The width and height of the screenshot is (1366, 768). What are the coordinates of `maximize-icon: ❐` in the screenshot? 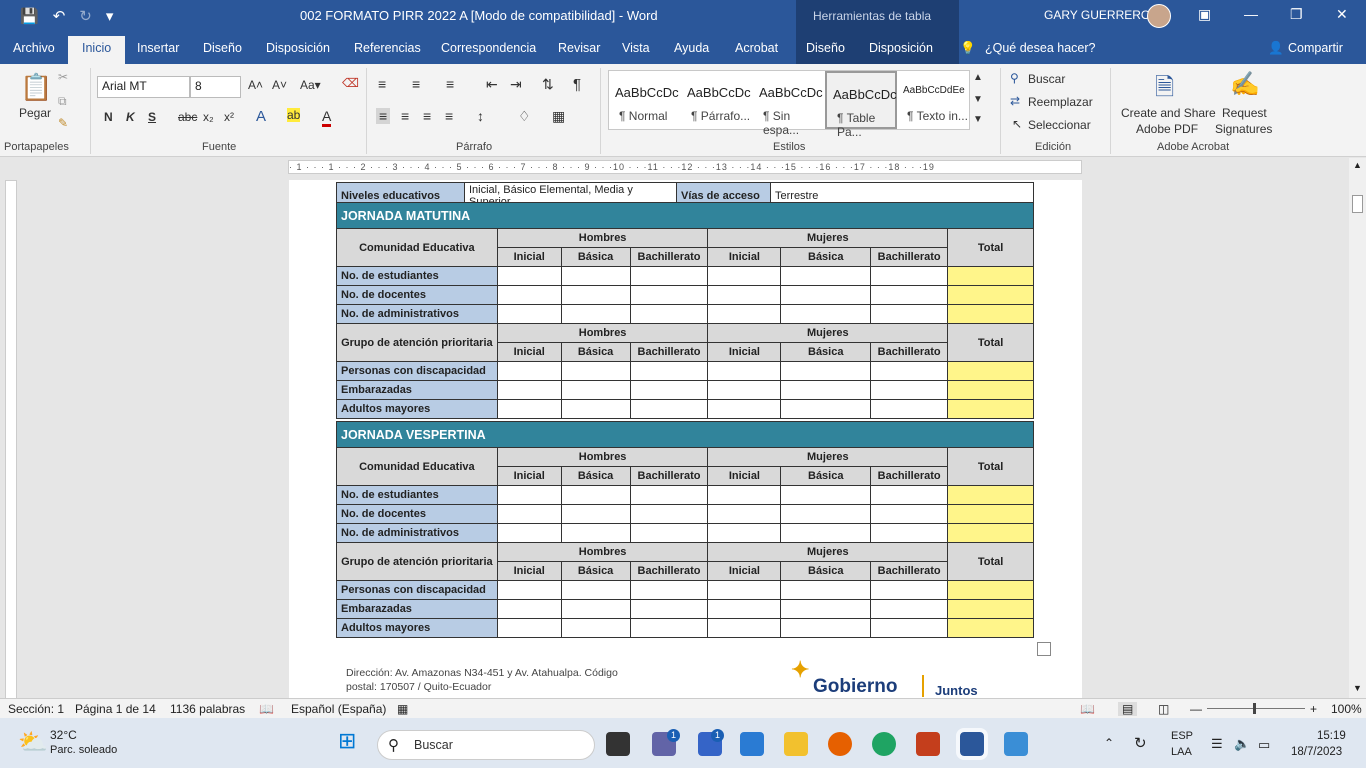 It's located at (1296, 14).